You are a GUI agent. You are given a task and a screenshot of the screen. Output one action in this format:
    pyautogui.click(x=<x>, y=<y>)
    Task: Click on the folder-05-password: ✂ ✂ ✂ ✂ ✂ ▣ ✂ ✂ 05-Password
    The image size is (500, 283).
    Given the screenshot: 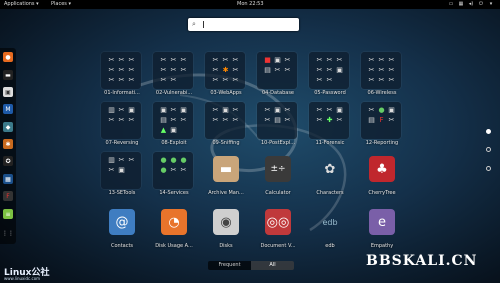 What is the action you would take?
    pyautogui.click(x=330, y=75)
    